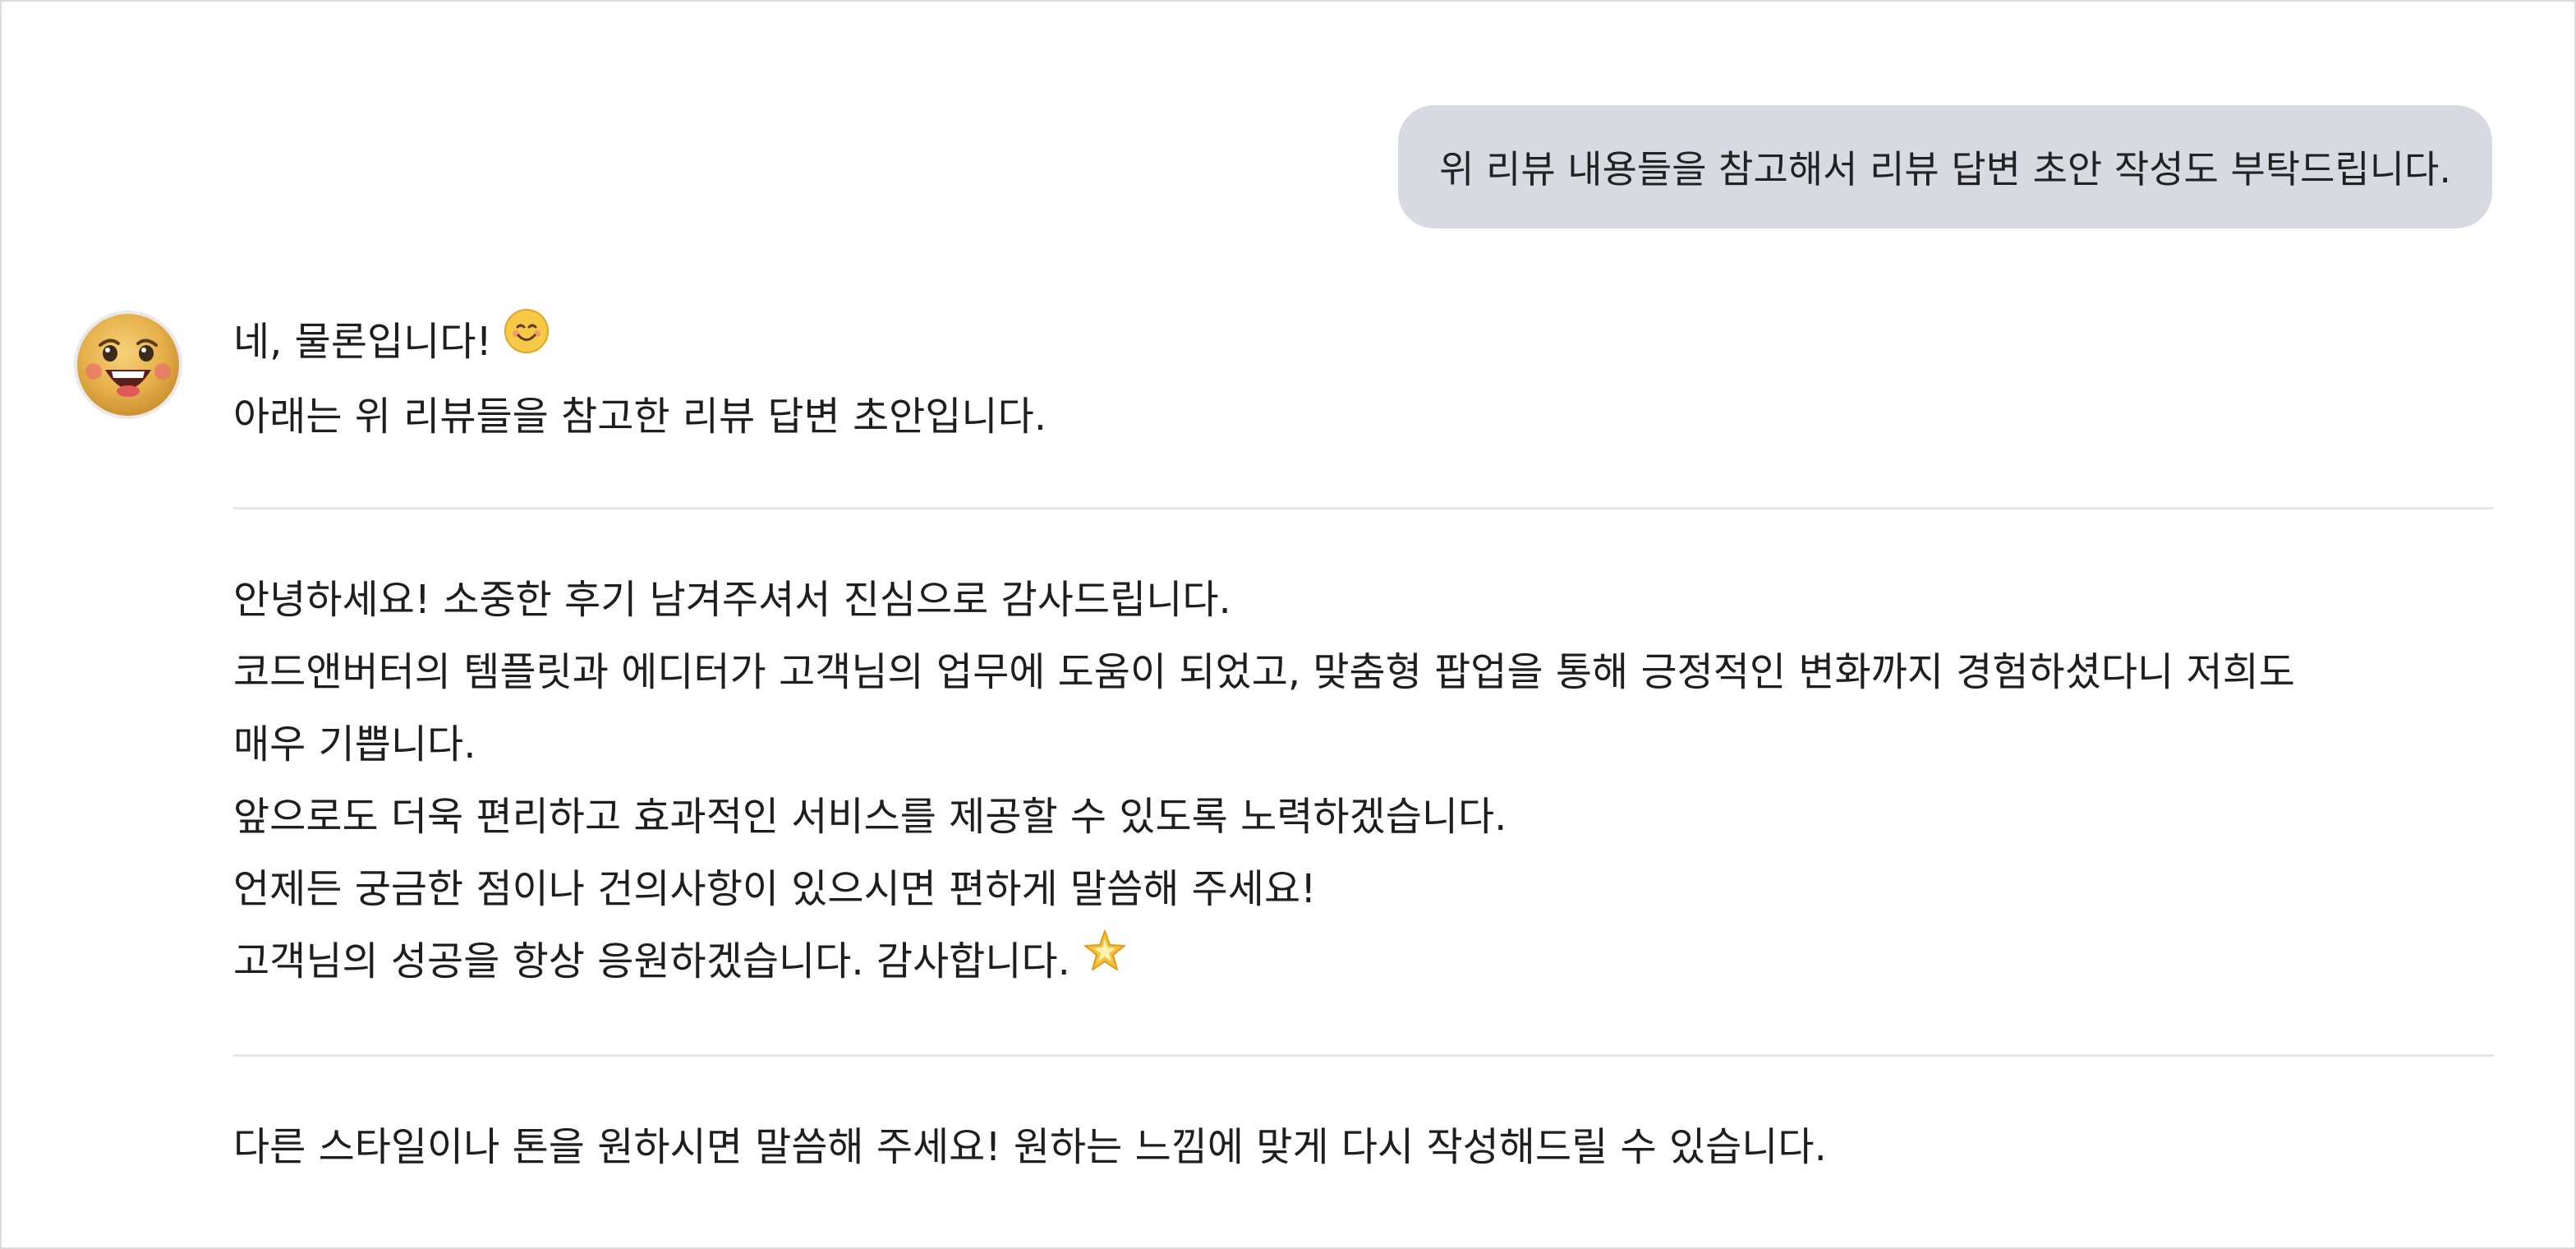 This screenshot has width=2576, height=1249. I want to click on draft-line-last-text: 고객님의 성공을 항상 응원하겠습니다. 감사합니다., so click(651, 961).